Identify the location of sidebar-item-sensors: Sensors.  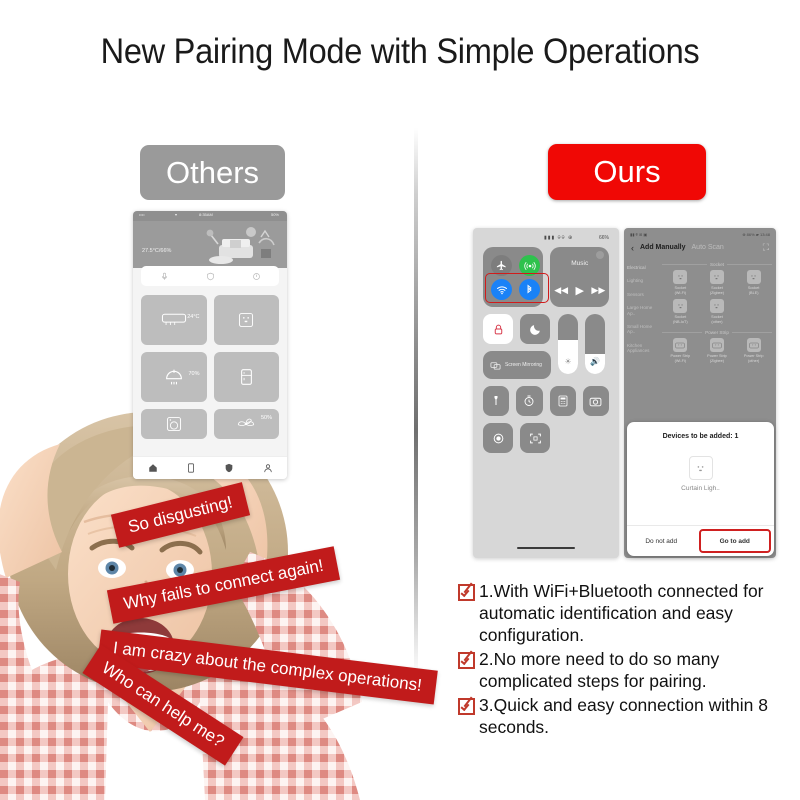
(641, 294).